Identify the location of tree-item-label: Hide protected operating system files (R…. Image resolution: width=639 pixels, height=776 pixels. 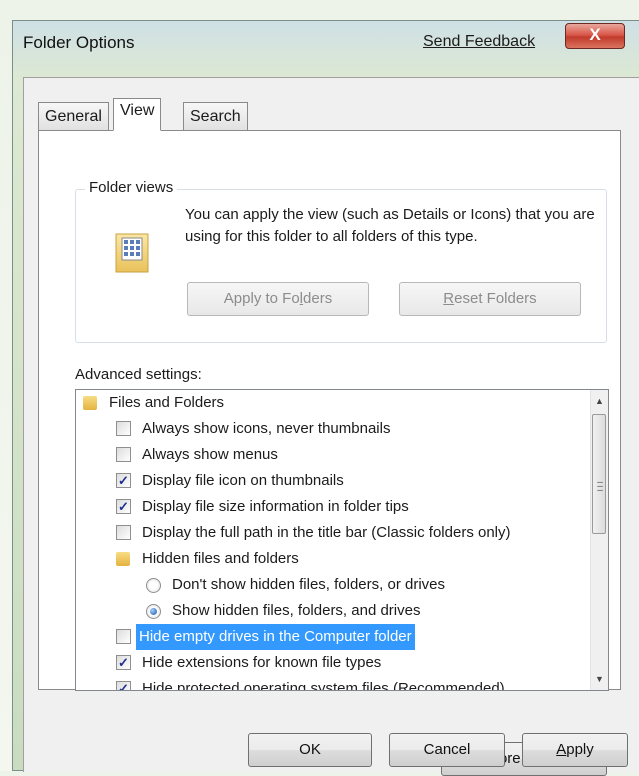
(323, 685).